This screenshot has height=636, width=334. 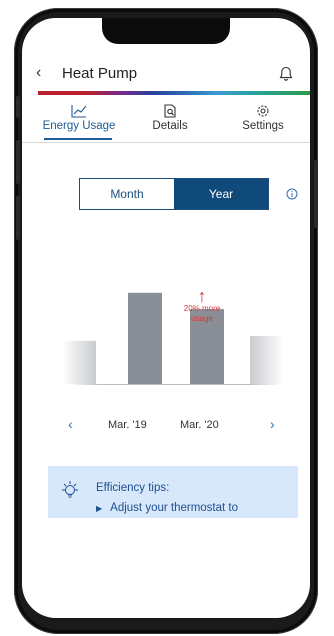 I want to click on app-header: ‹ Heat Pump, so click(x=166, y=77).